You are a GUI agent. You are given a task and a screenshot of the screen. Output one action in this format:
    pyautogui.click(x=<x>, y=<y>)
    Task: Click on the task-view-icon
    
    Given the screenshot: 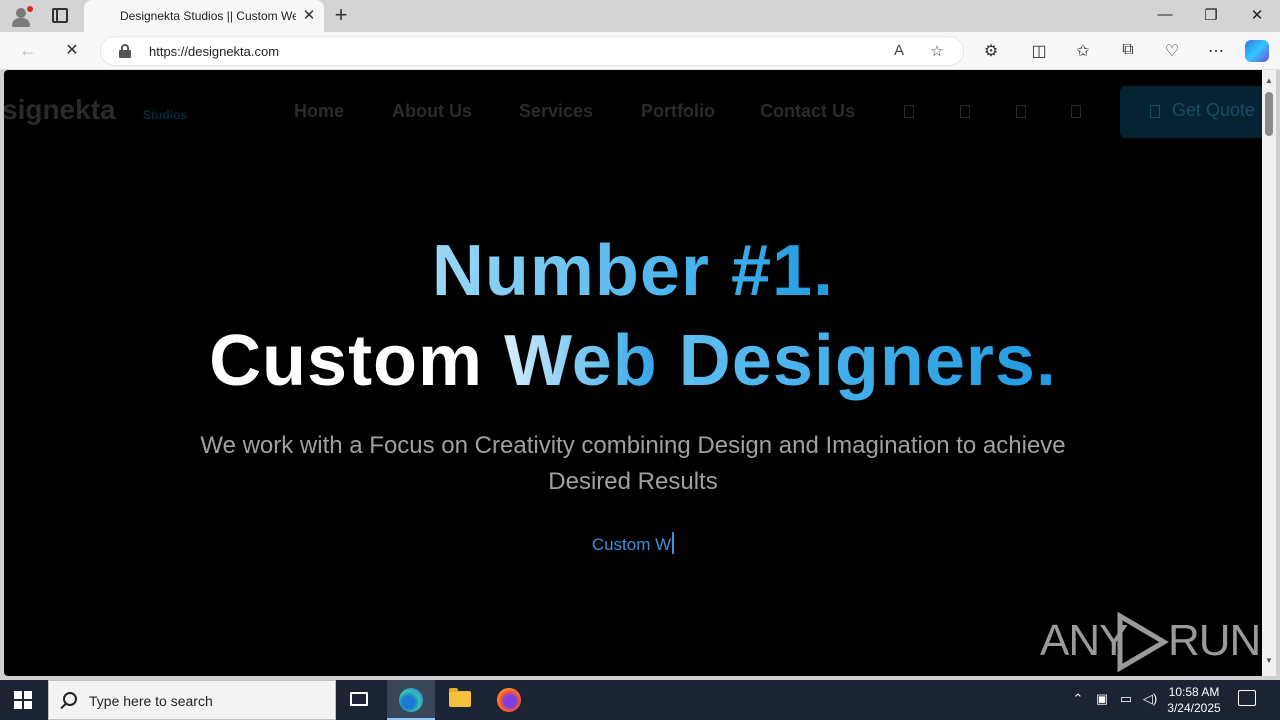 What is the action you would take?
    pyautogui.click(x=359, y=699)
    